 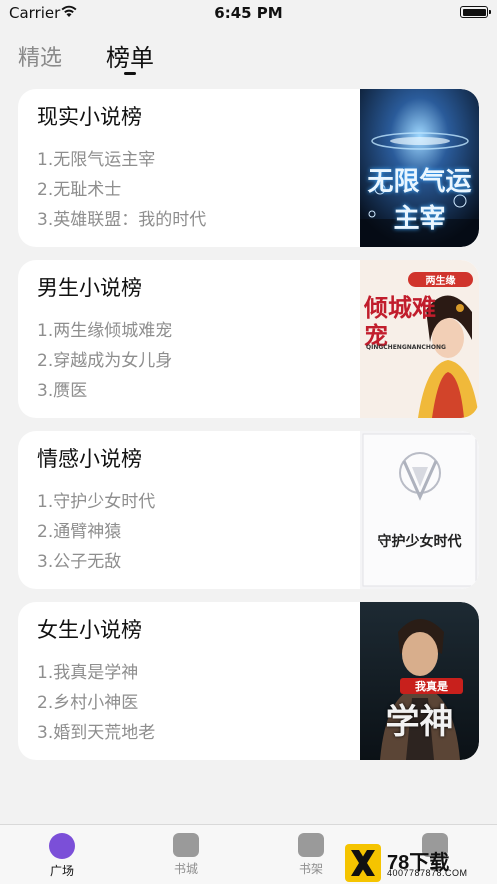 I want to click on ranking-item: 1.我真是学神, so click(x=87, y=670).